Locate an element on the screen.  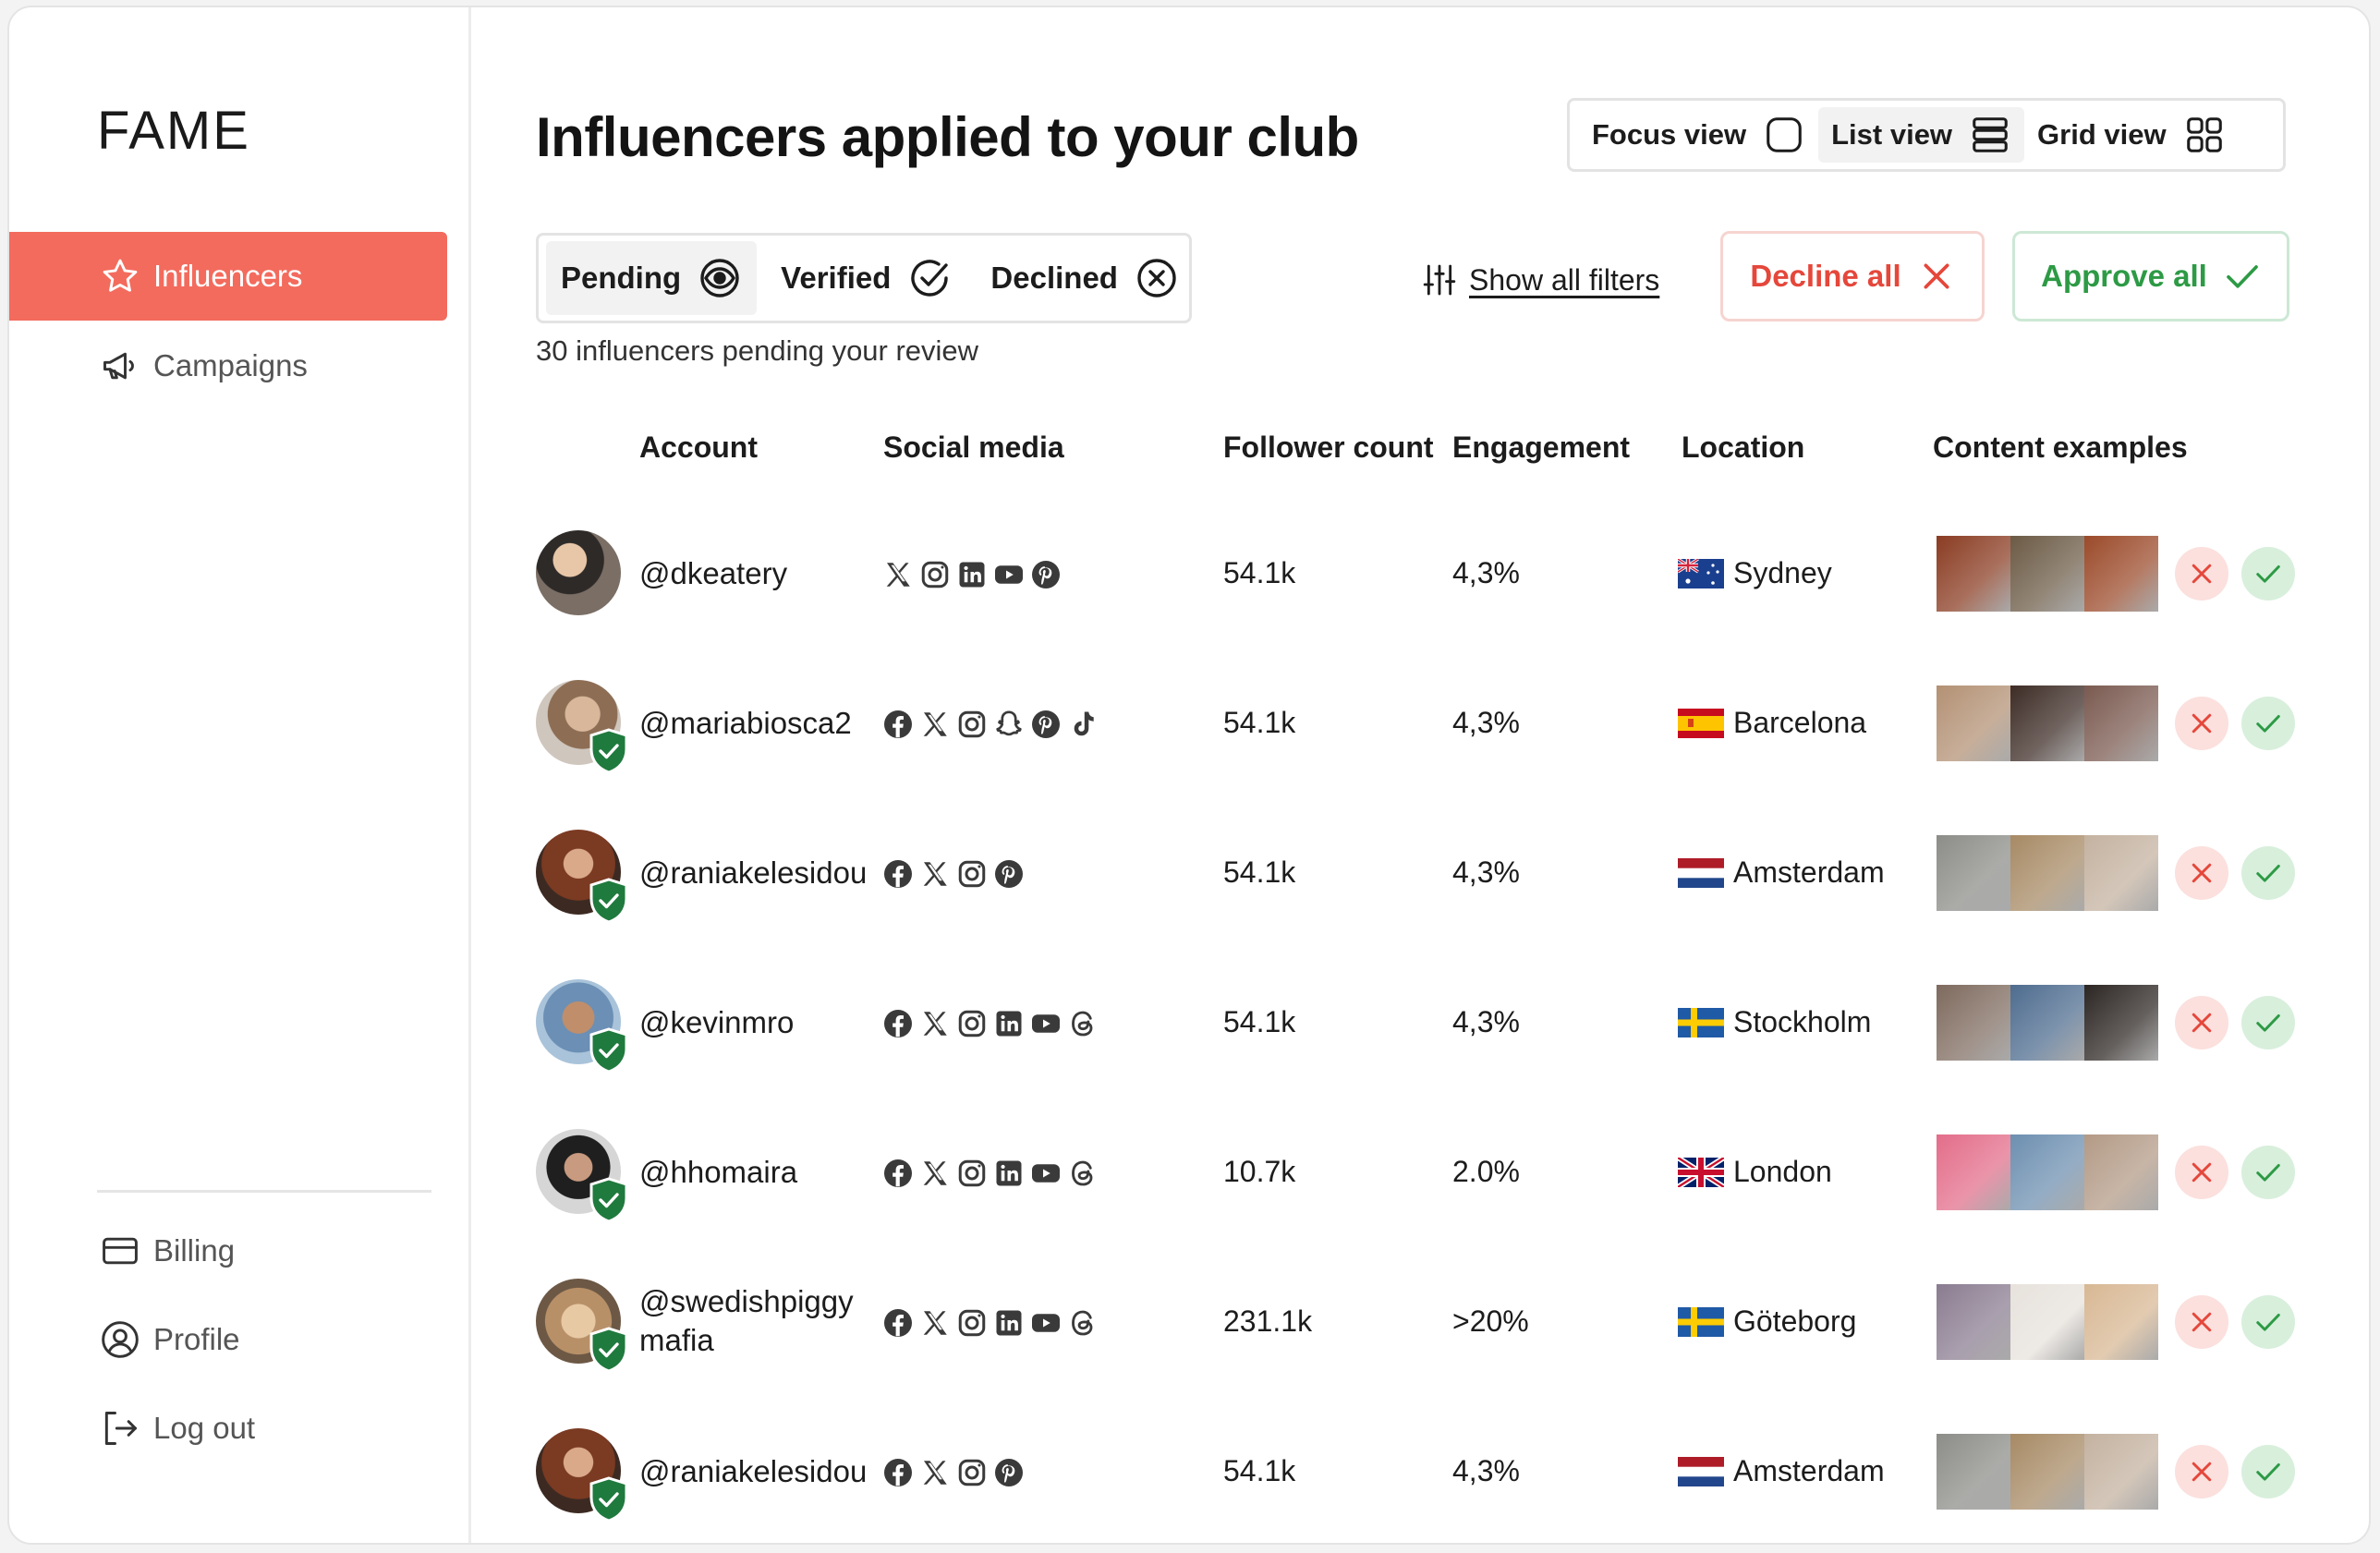
check-icon is located at coordinates (2268, 1472).